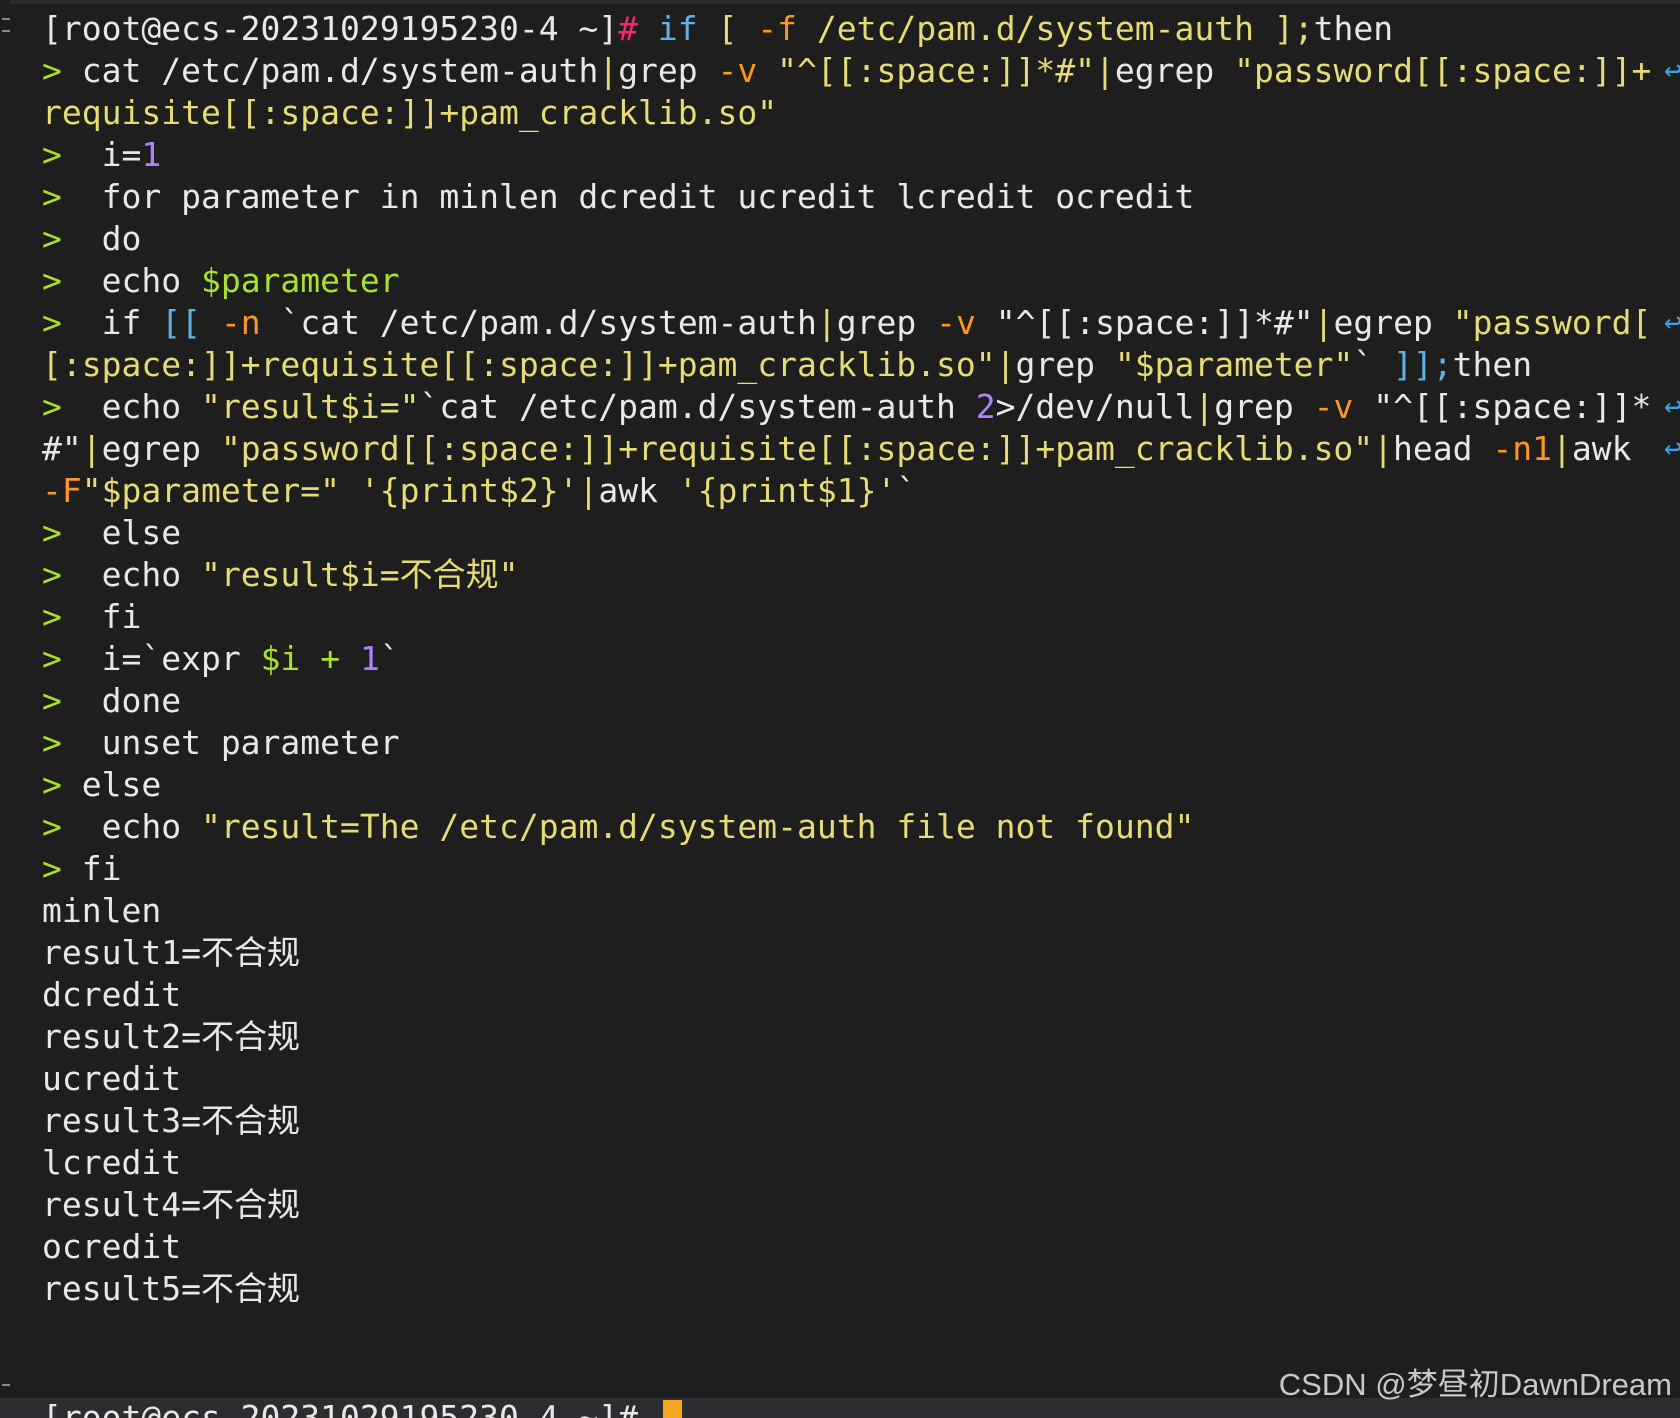  I want to click on terminal-line: > done, so click(111, 700).